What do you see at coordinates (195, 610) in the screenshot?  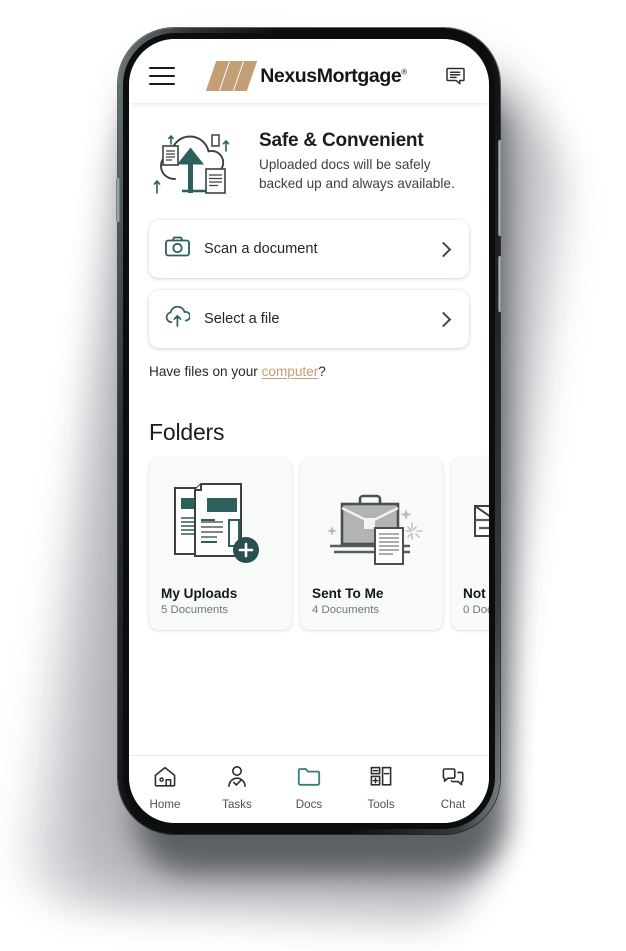 I see `folder-count: 5 Documents` at bounding box center [195, 610].